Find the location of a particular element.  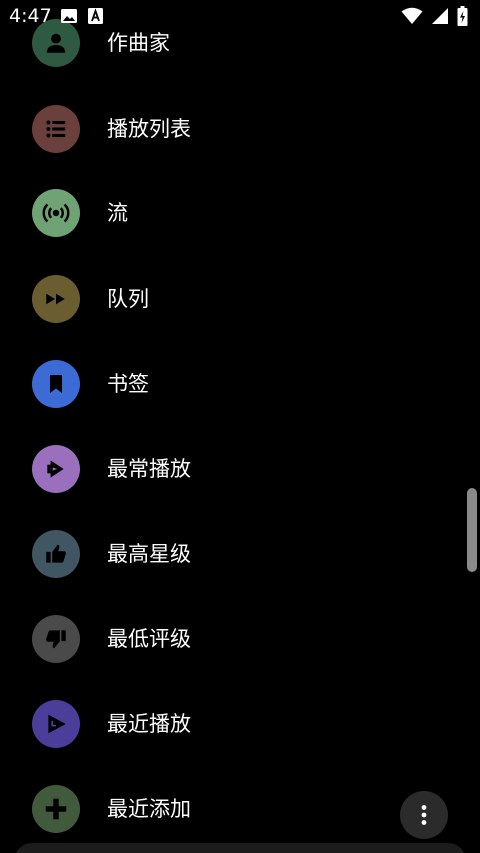

list-item-recently-played: 最近播放 is located at coordinates (230, 723).